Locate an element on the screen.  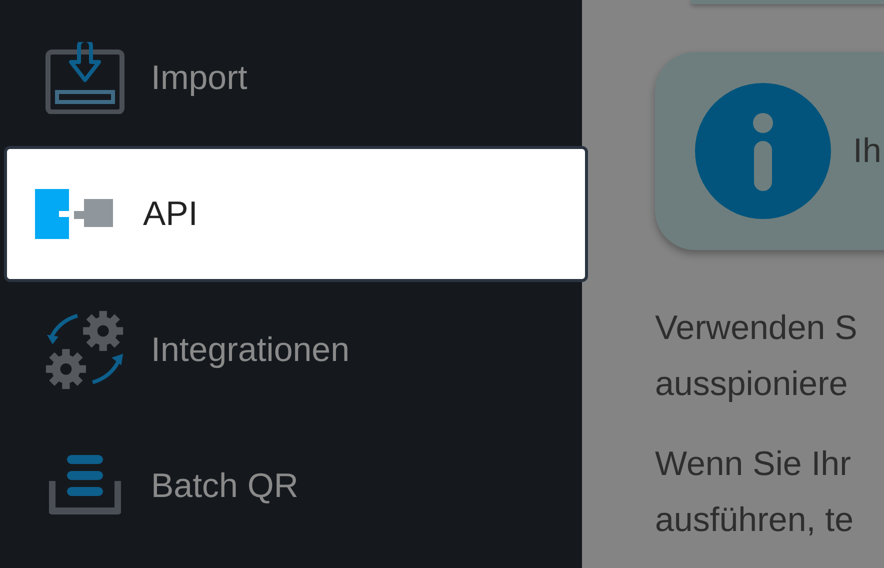
paragraph: Wenn Sie Ihr ausführen, te is located at coordinates (754, 492).